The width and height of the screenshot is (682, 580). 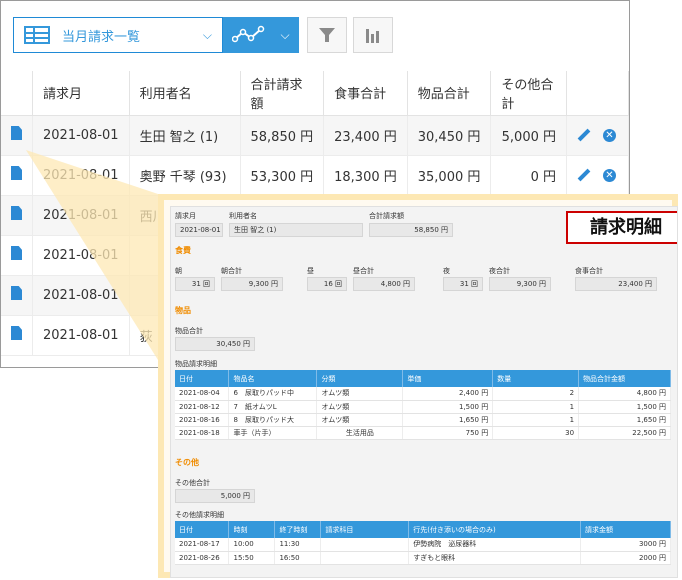 I want to click on cell-goods: 30,450 円, so click(x=449, y=135).